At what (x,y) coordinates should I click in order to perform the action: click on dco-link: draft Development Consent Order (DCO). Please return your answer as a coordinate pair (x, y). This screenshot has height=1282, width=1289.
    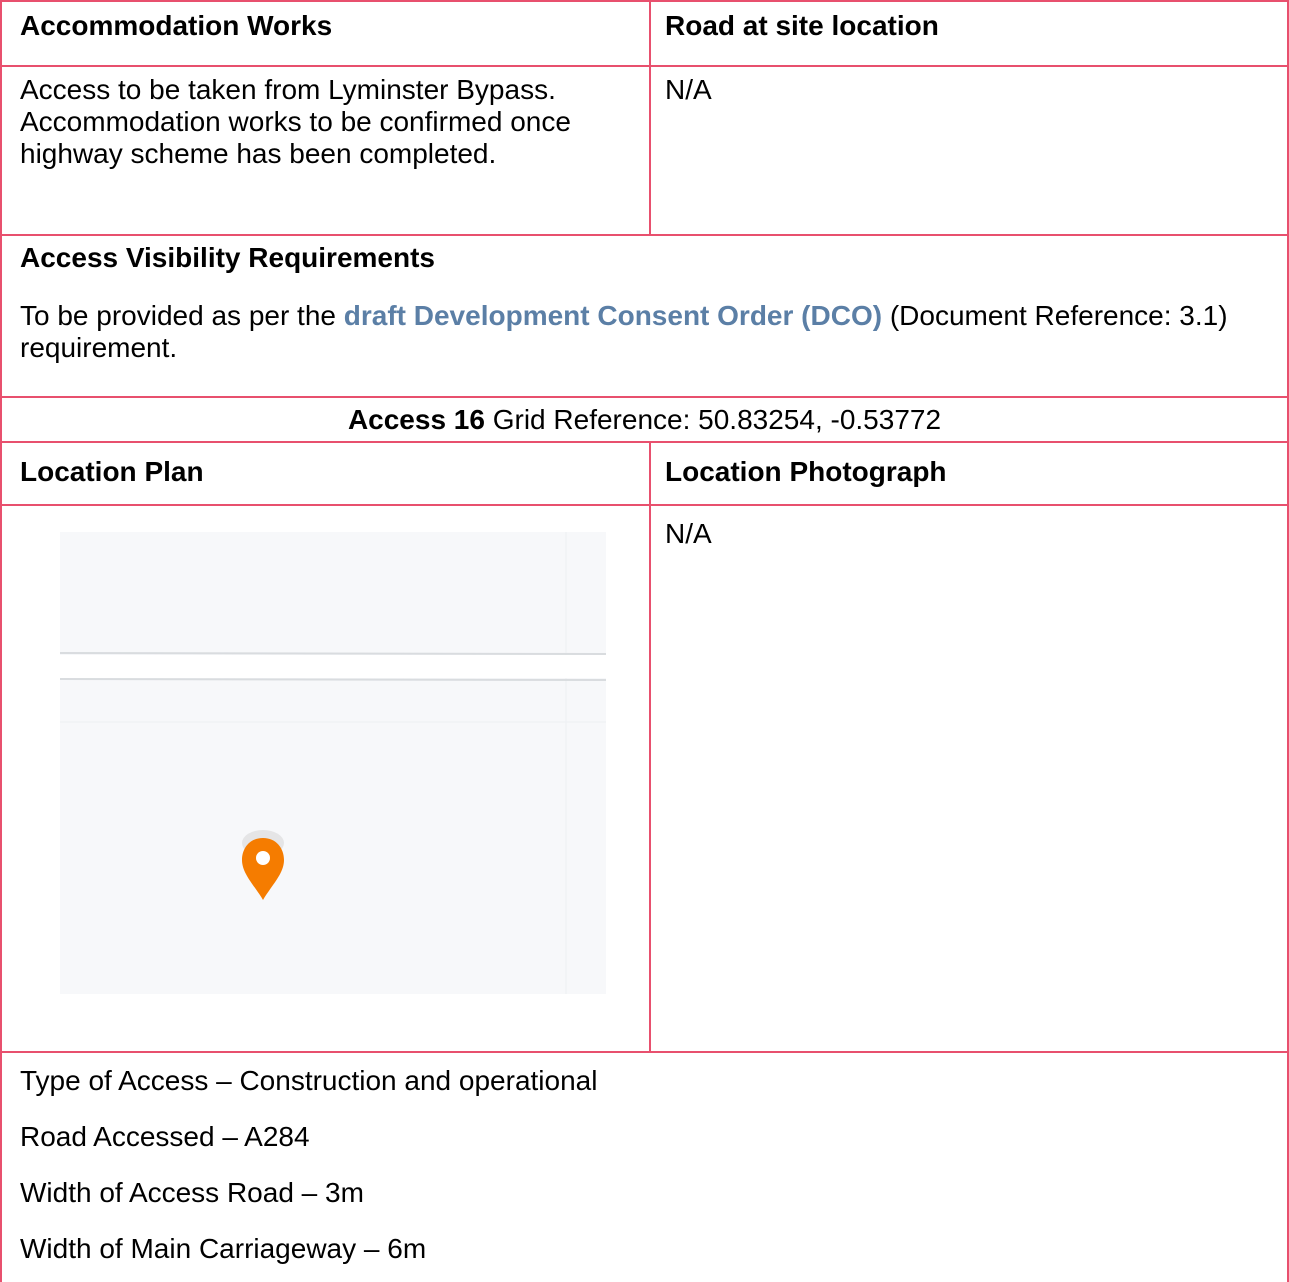
    Looking at the image, I should click on (613, 315).